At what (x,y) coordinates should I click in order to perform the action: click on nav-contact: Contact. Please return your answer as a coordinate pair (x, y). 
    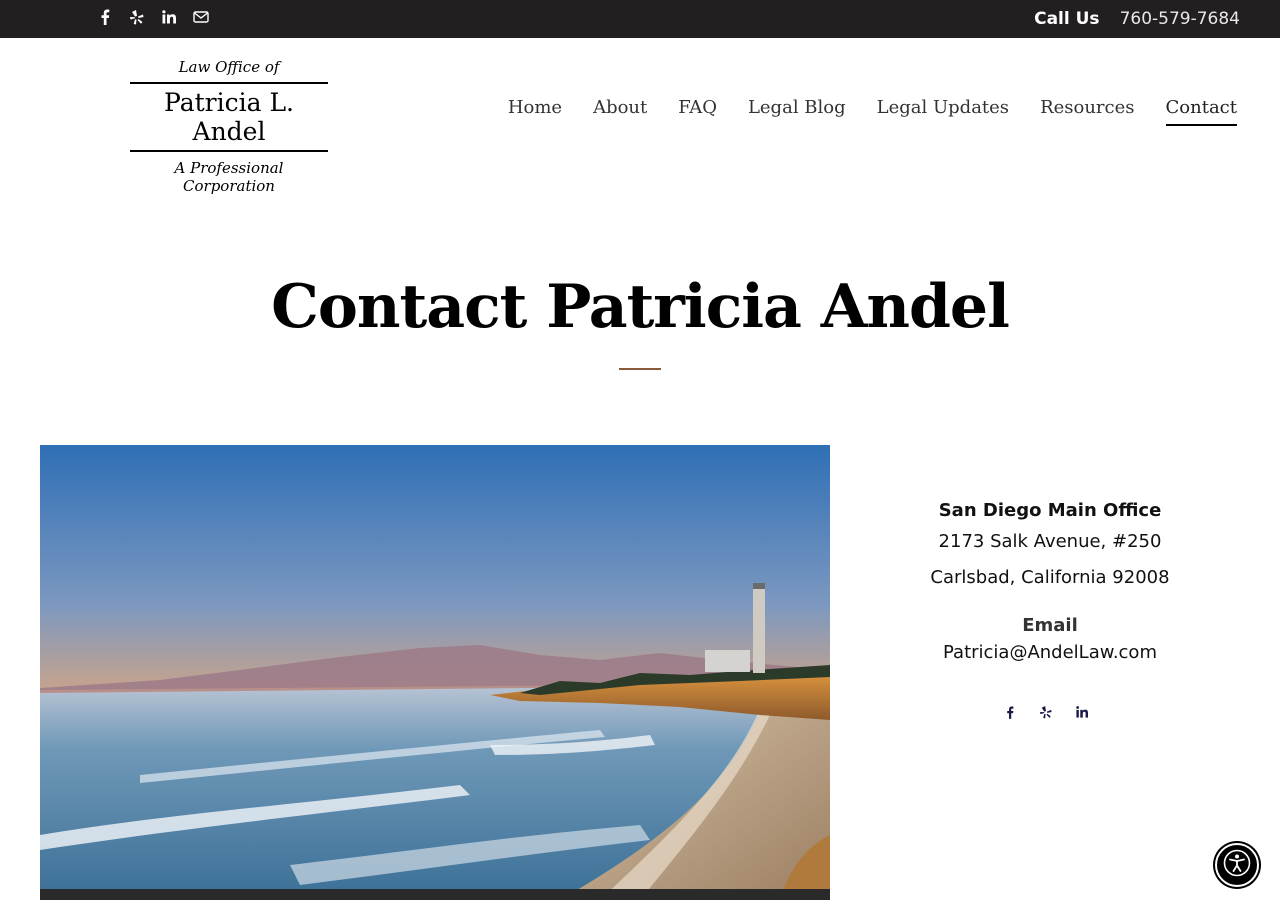
    Looking at the image, I should click on (1201, 111).